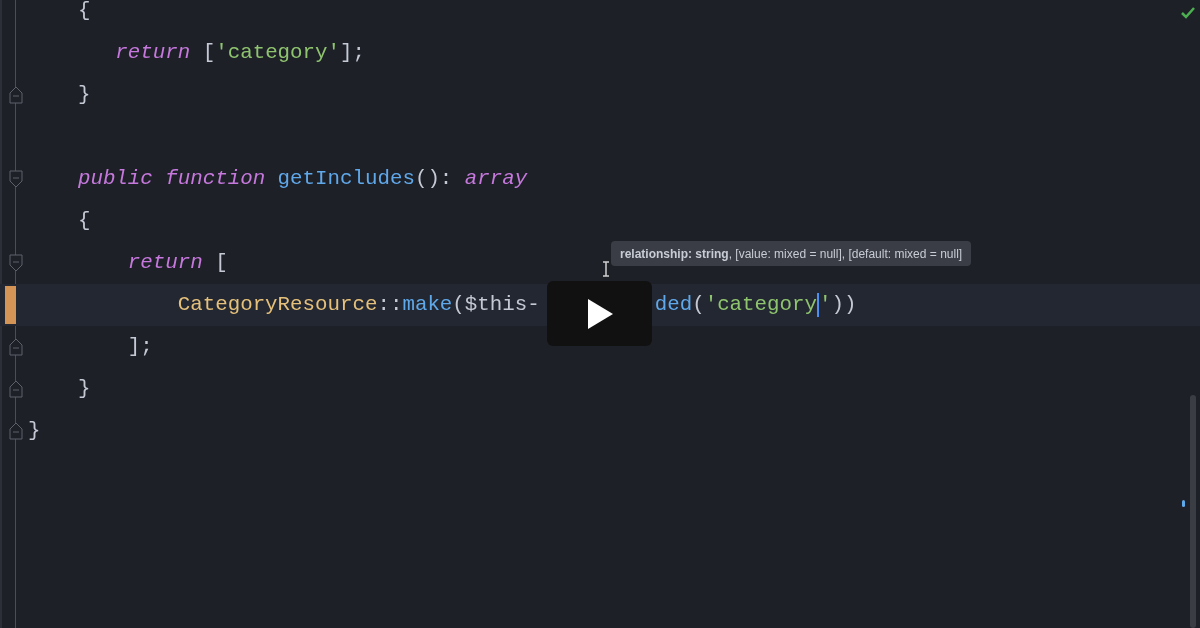 Image resolution: width=1200 pixels, height=628 pixels. Describe the element at coordinates (427, 305) in the screenshot. I see `code-token: make` at that location.